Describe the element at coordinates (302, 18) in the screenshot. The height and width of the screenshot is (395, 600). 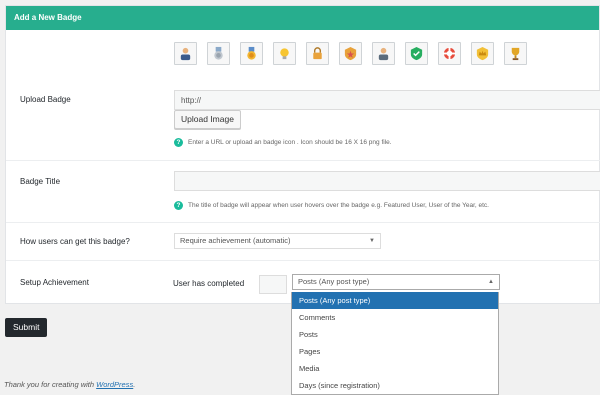
I see `panel-title: Add a New Badge` at that location.